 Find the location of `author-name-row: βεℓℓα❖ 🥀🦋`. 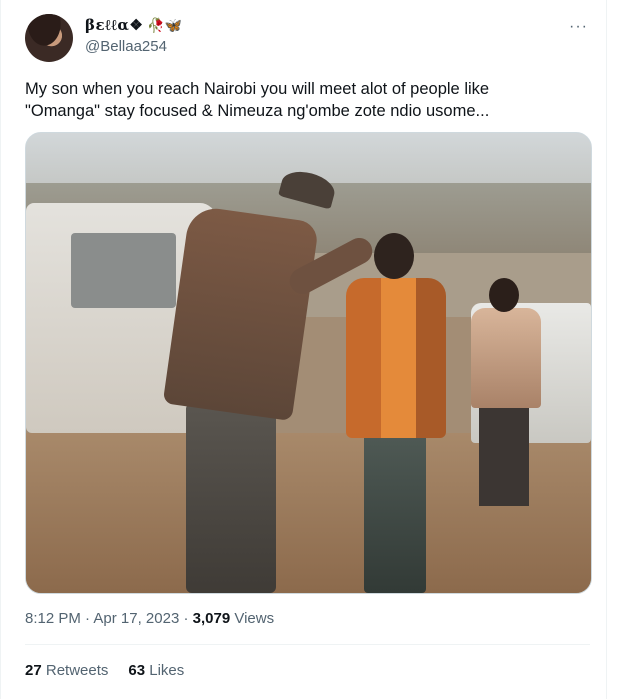

author-name-row: βεℓℓα❖ 🥀🦋 is located at coordinates (133, 25).